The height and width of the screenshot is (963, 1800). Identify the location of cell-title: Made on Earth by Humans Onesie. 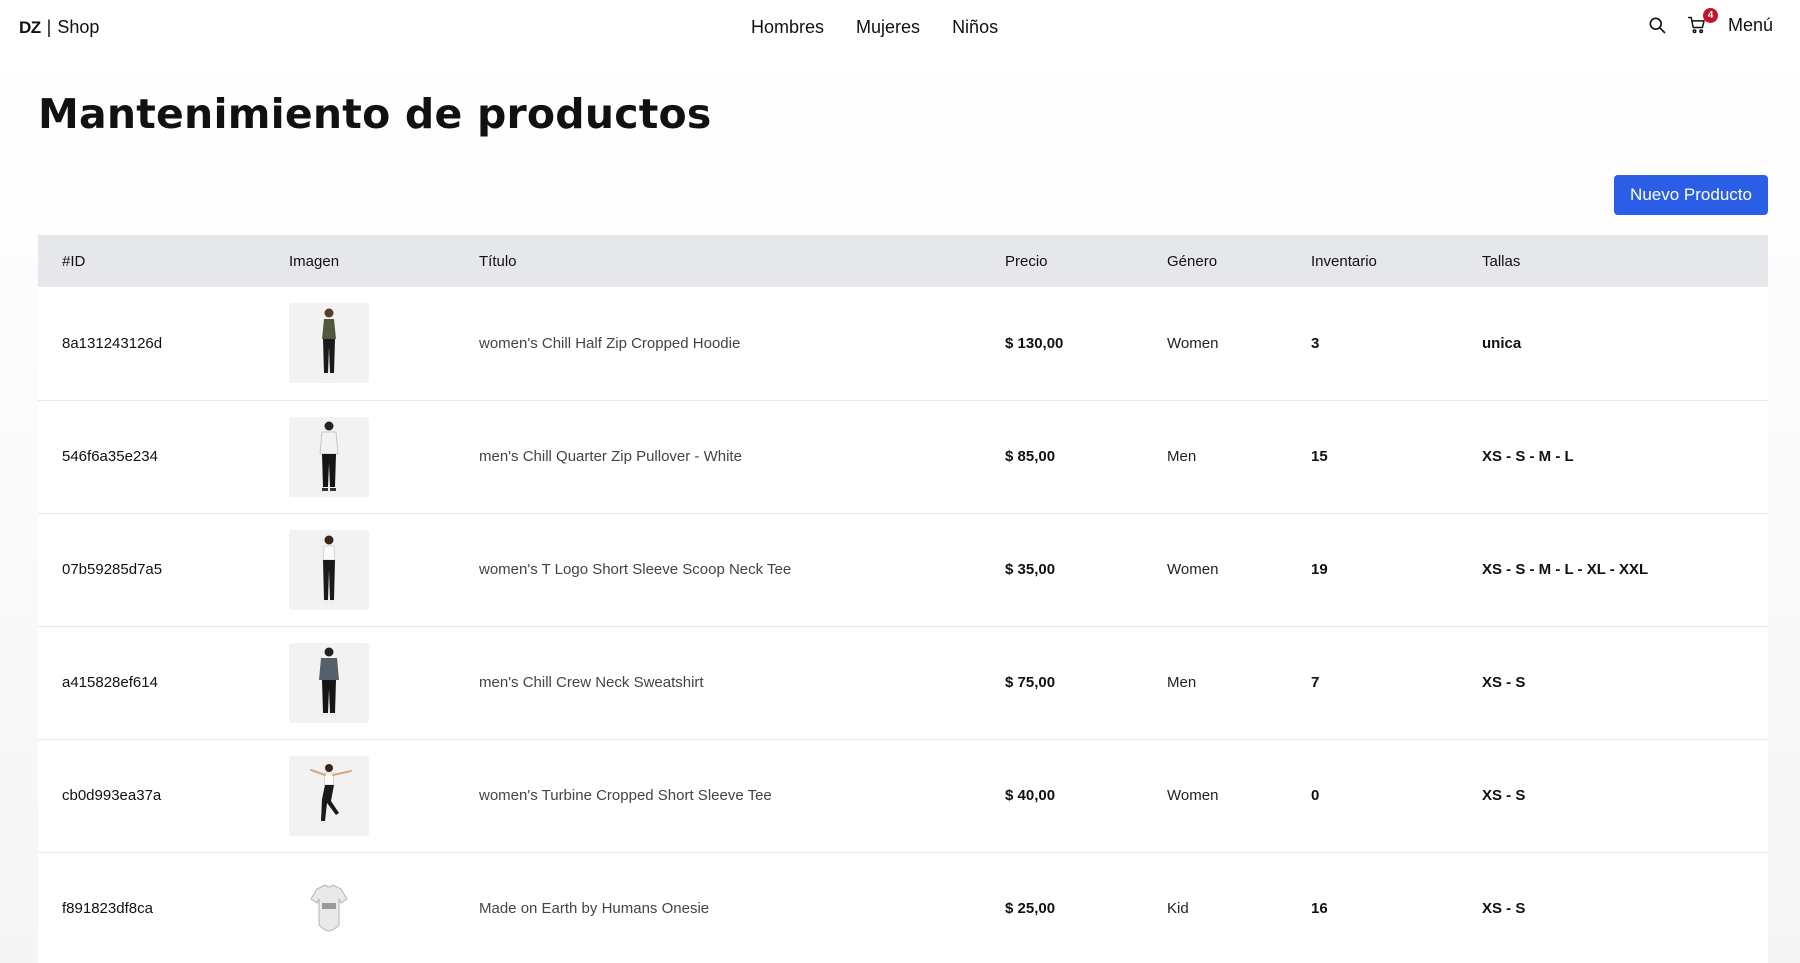
(718, 907).